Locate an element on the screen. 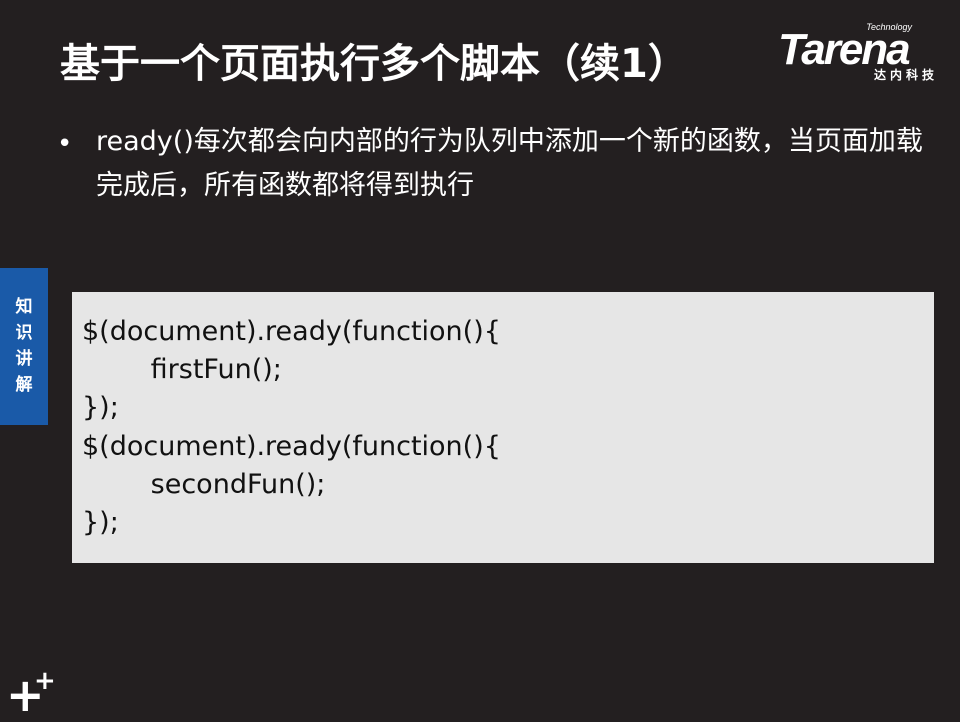 Image resolution: width=960 pixels, height=722 pixels. code-line: firstFun(); is located at coordinates (182, 369).